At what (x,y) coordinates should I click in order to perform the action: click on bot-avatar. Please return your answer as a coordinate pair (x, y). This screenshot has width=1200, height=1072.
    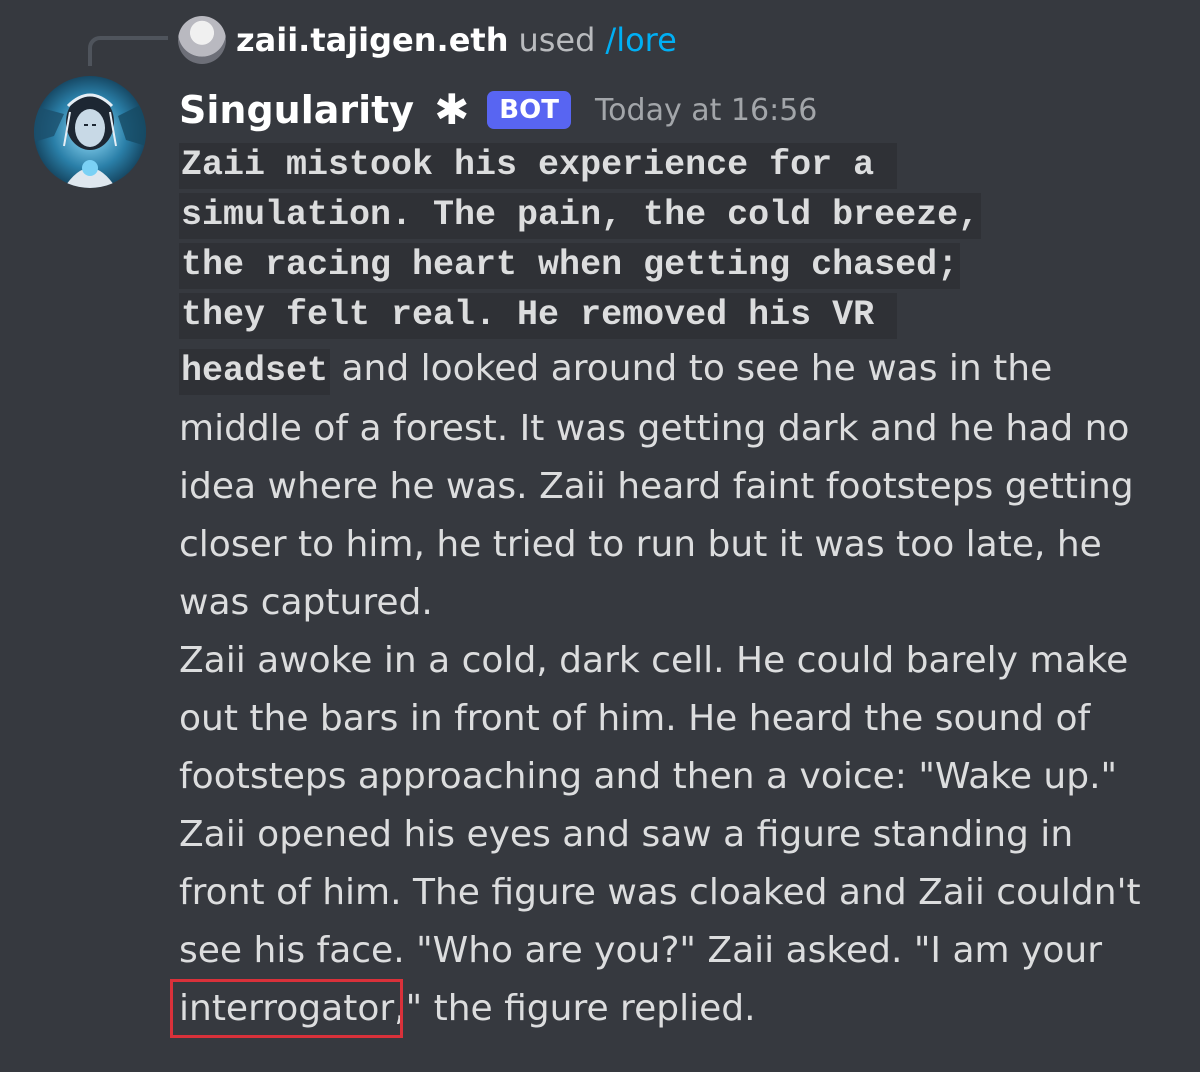
    Looking at the image, I should click on (90, 132).